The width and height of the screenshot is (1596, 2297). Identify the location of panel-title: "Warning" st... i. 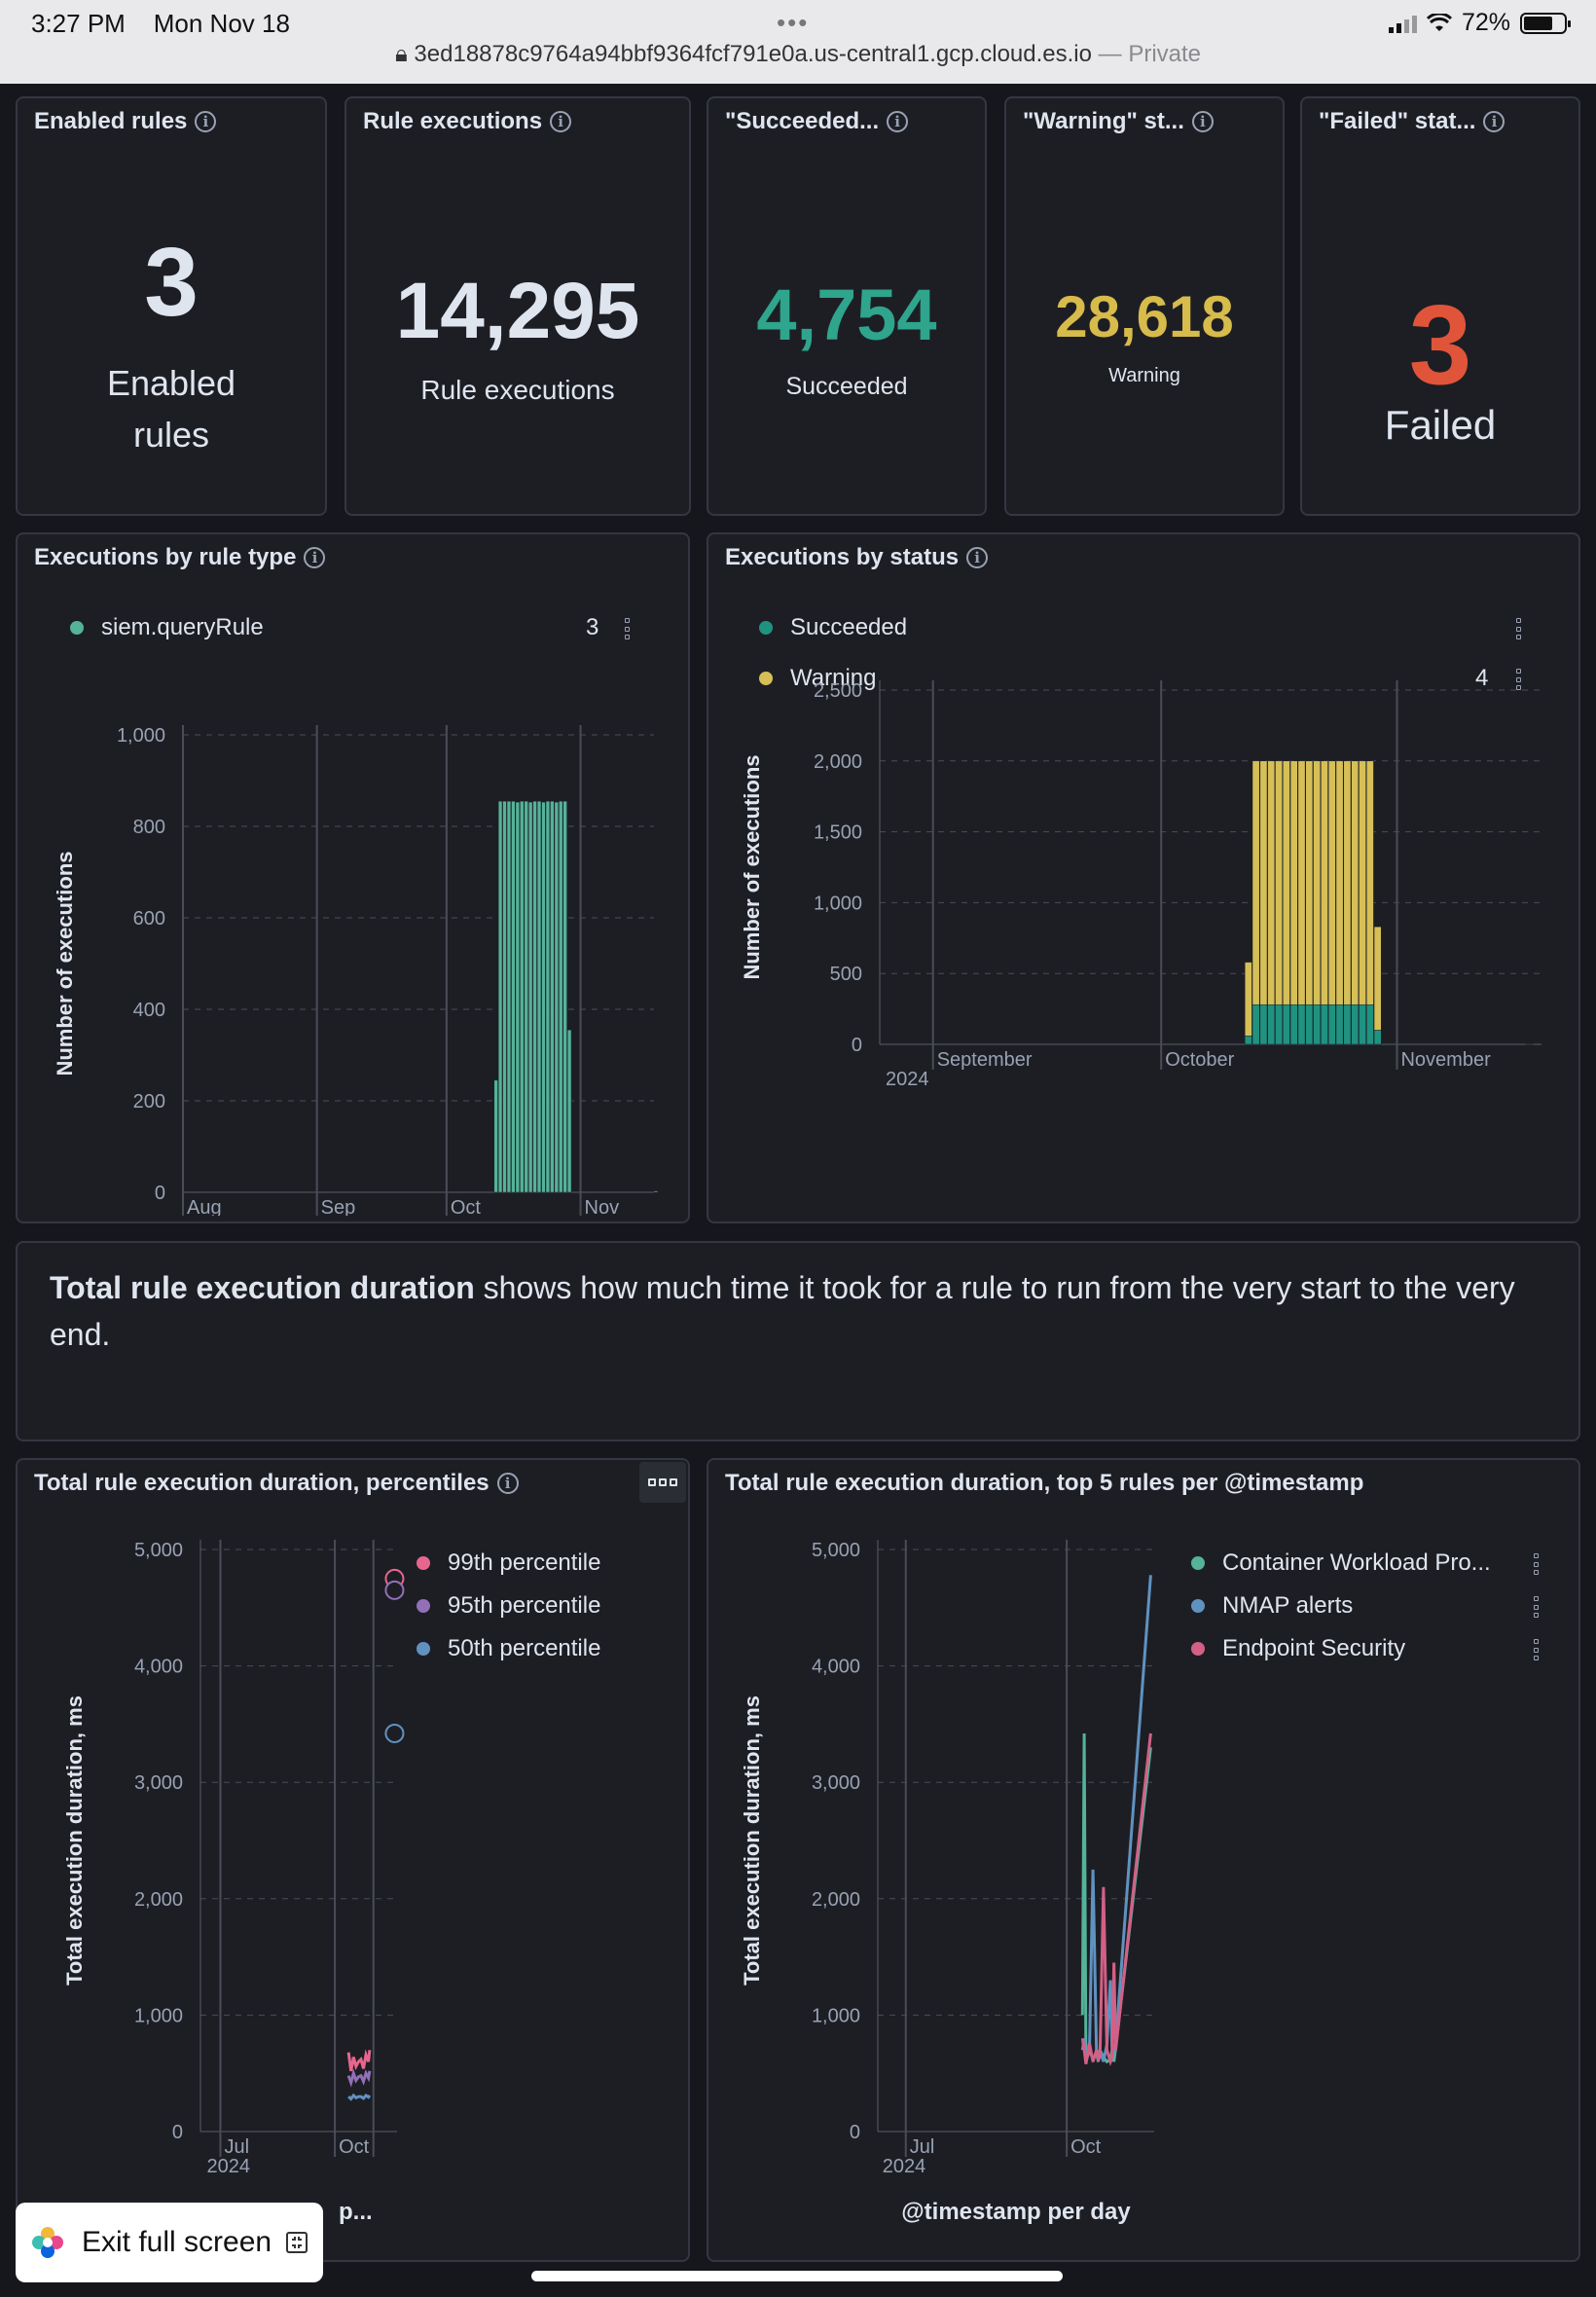
(1118, 121).